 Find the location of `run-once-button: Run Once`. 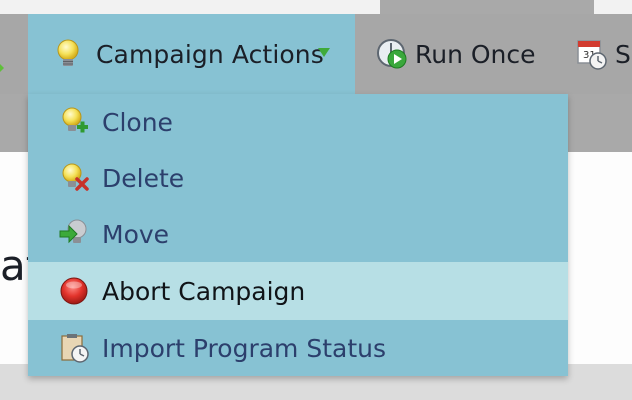

run-once-button: Run Once is located at coordinates (455, 54).